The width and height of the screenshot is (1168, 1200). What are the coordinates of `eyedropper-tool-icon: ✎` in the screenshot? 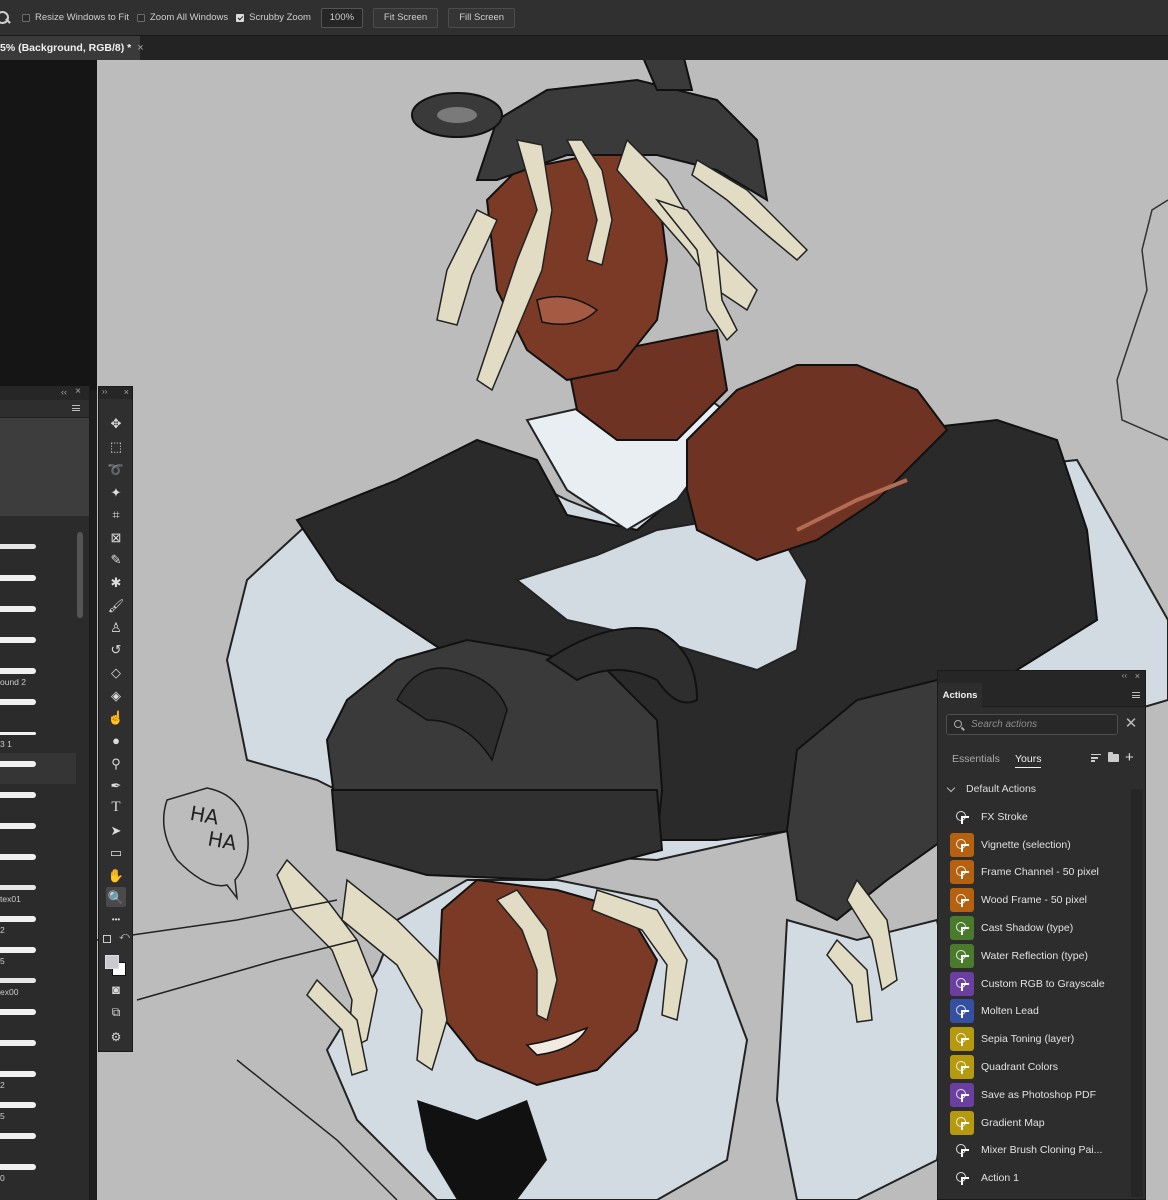 It's located at (116, 559).